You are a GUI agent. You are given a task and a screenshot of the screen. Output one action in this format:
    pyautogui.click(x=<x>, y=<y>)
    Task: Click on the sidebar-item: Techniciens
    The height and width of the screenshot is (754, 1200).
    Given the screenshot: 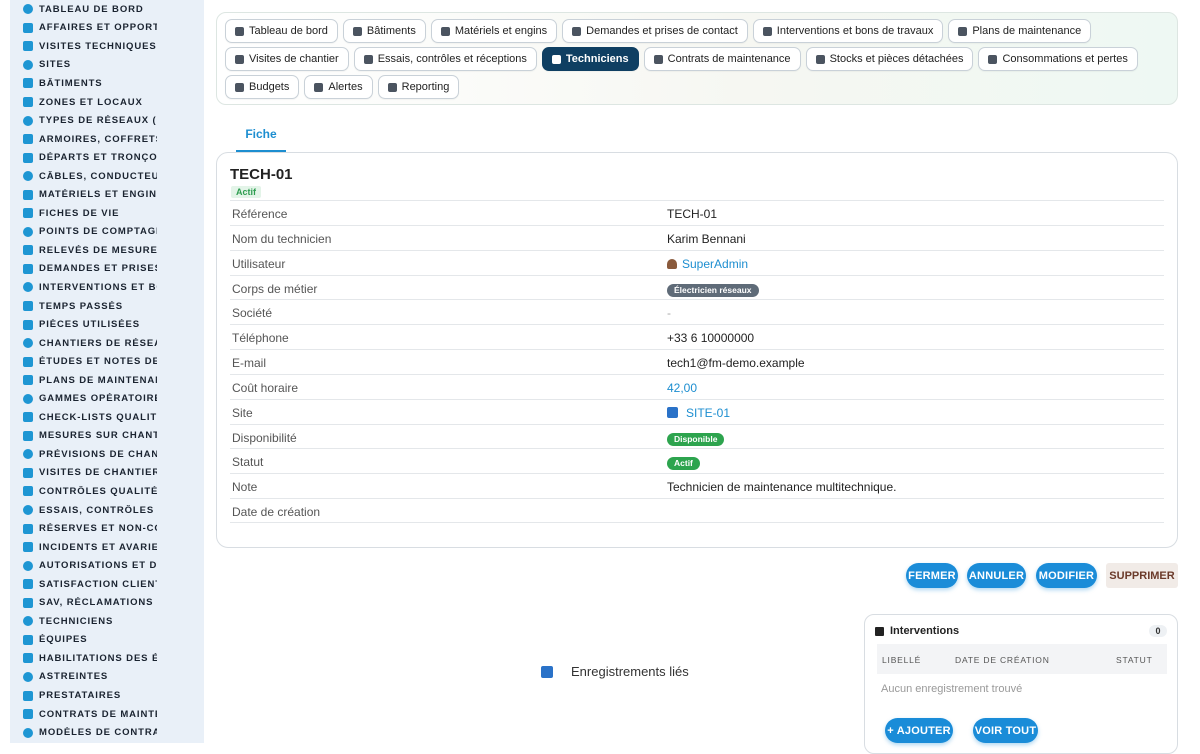 What is the action you would take?
    pyautogui.click(x=107, y=621)
    